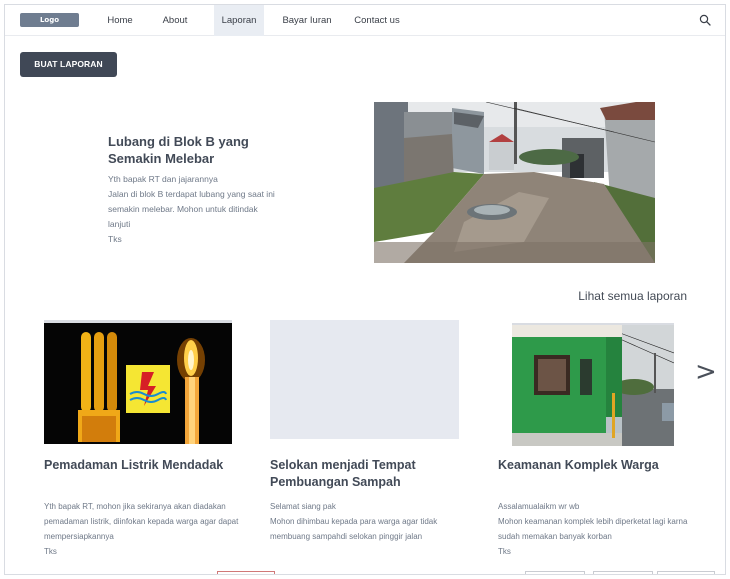  What do you see at coordinates (705, 20) in the screenshot?
I see `search-icon` at bounding box center [705, 20].